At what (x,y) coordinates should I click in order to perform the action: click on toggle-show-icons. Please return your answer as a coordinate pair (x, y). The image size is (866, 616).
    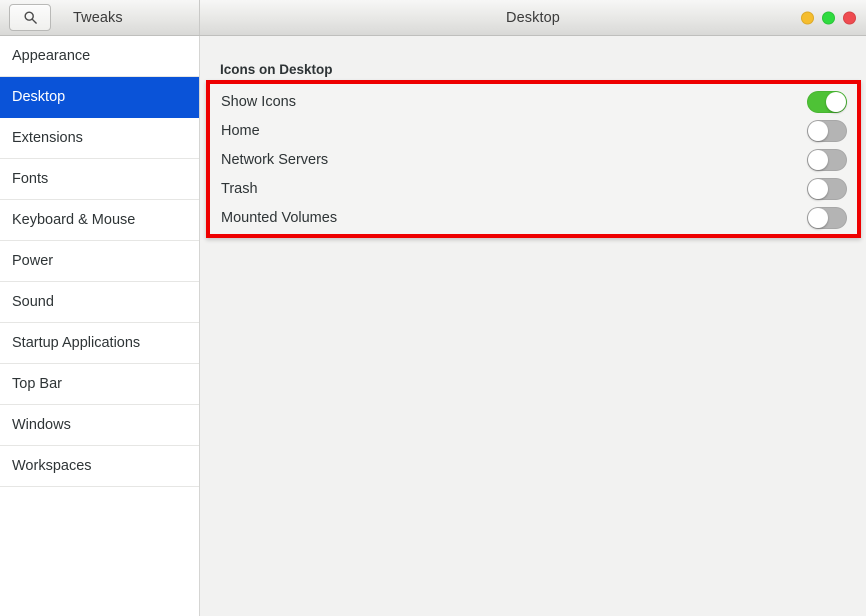
    Looking at the image, I should click on (827, 101).